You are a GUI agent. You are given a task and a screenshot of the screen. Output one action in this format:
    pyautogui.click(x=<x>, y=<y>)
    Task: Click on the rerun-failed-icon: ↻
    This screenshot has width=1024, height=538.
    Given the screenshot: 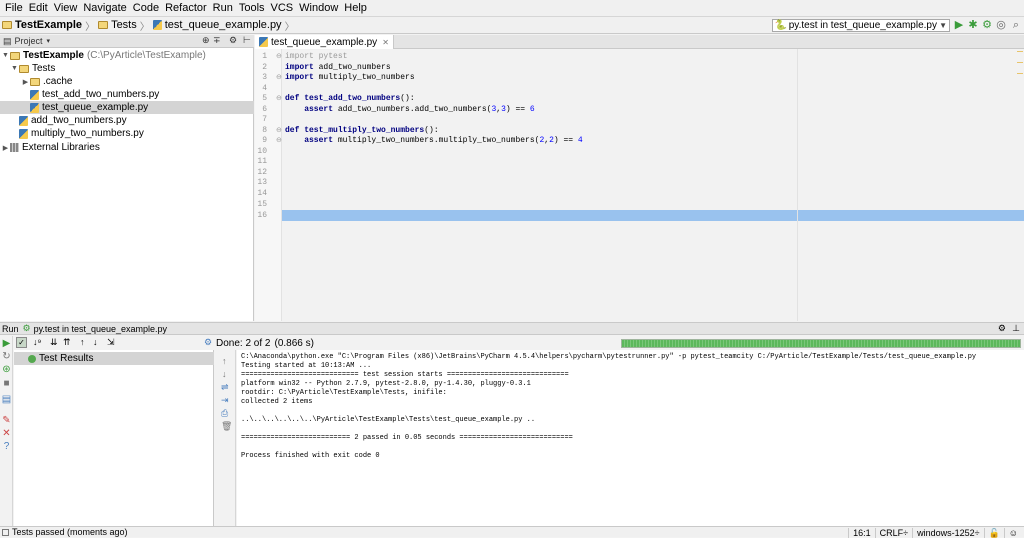 What is the action you would take?
    pyautogui.click(x=6, y=356)
    